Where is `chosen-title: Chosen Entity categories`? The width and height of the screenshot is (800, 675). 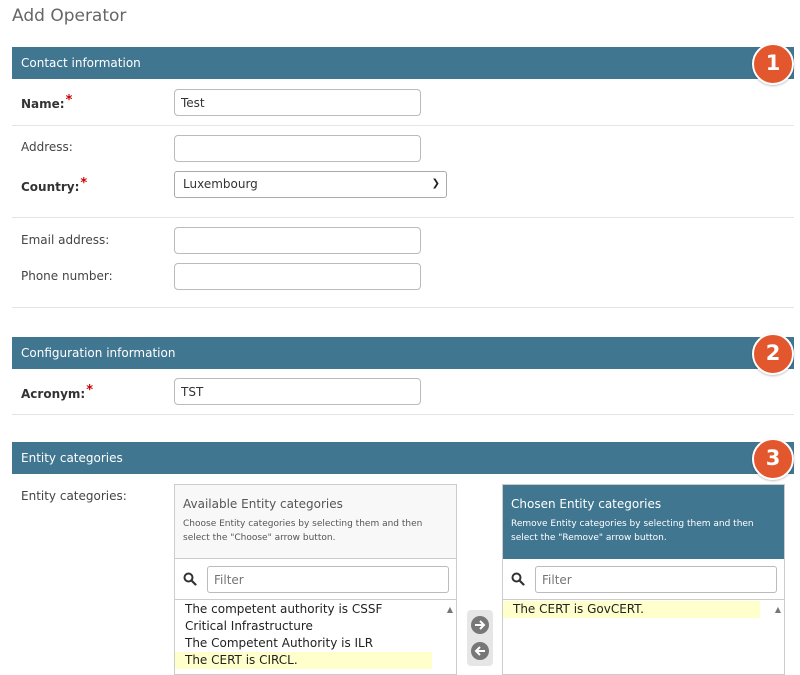
chosen-title: Chosen Entity categories is located at coordinates (586, 504).